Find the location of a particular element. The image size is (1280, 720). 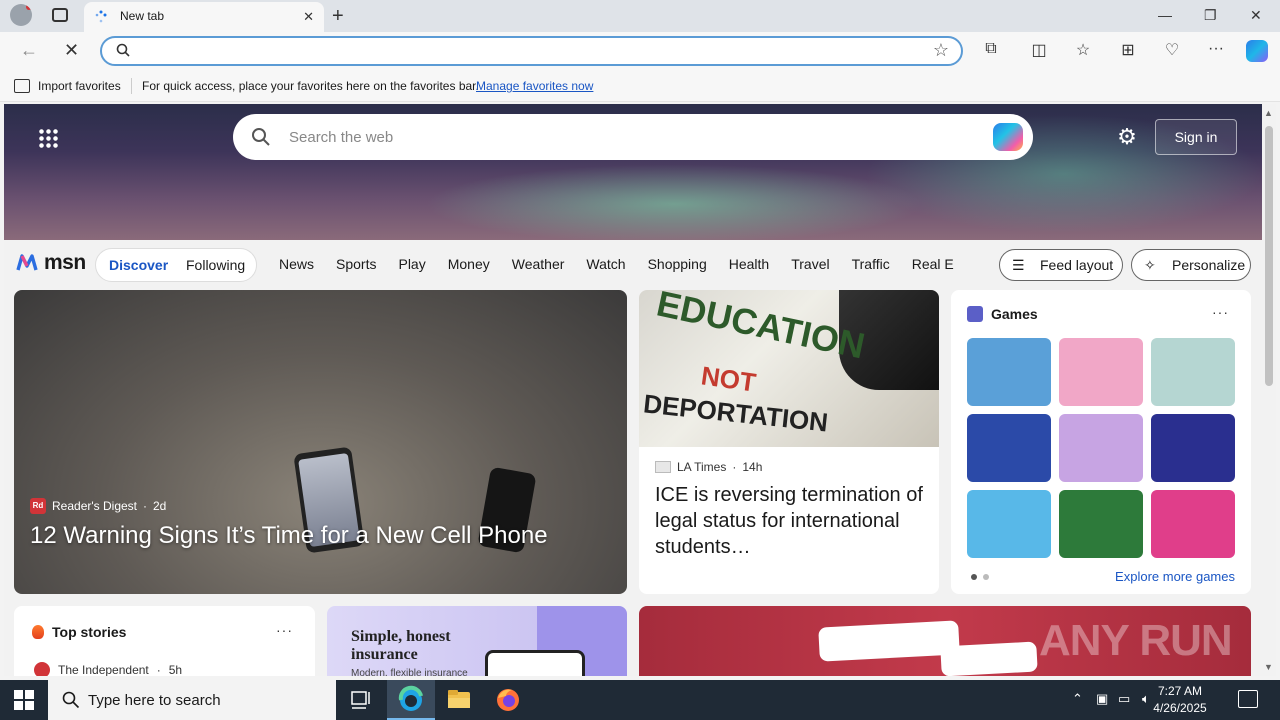

nav-item-play: Play is located at coordinates (411, 264).